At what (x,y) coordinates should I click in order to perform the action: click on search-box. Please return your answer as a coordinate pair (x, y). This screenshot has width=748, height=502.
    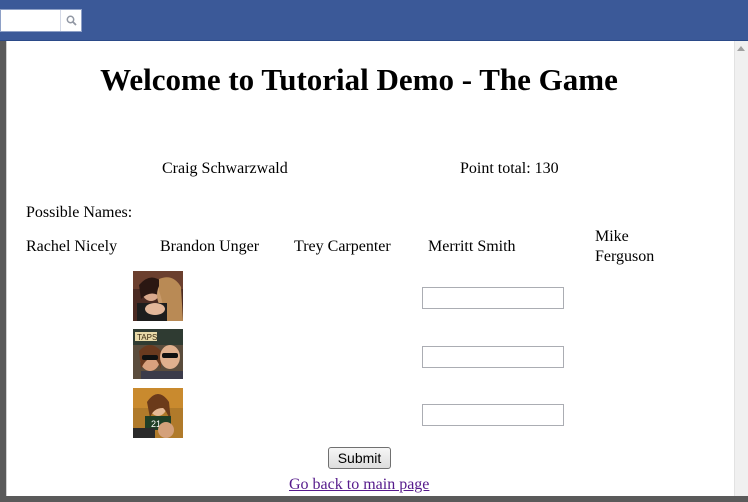
    Looking at the image, I should click on (41, 20).